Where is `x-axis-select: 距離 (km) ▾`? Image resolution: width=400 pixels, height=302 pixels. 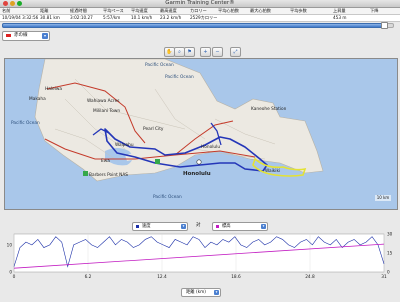 x-axis-select: 距離 (km) ▾ is located at coordinates (201, 292).